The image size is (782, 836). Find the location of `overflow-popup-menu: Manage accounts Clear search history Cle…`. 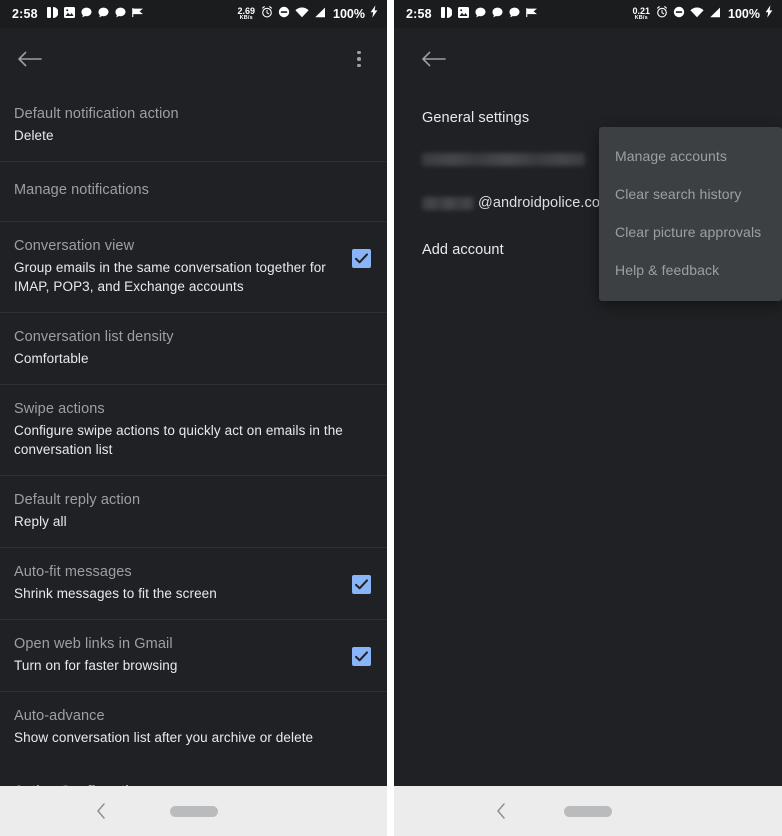

overflow-popup-menu: Manage accounts Clear search history Cle… is located at coordinates (690, 214).